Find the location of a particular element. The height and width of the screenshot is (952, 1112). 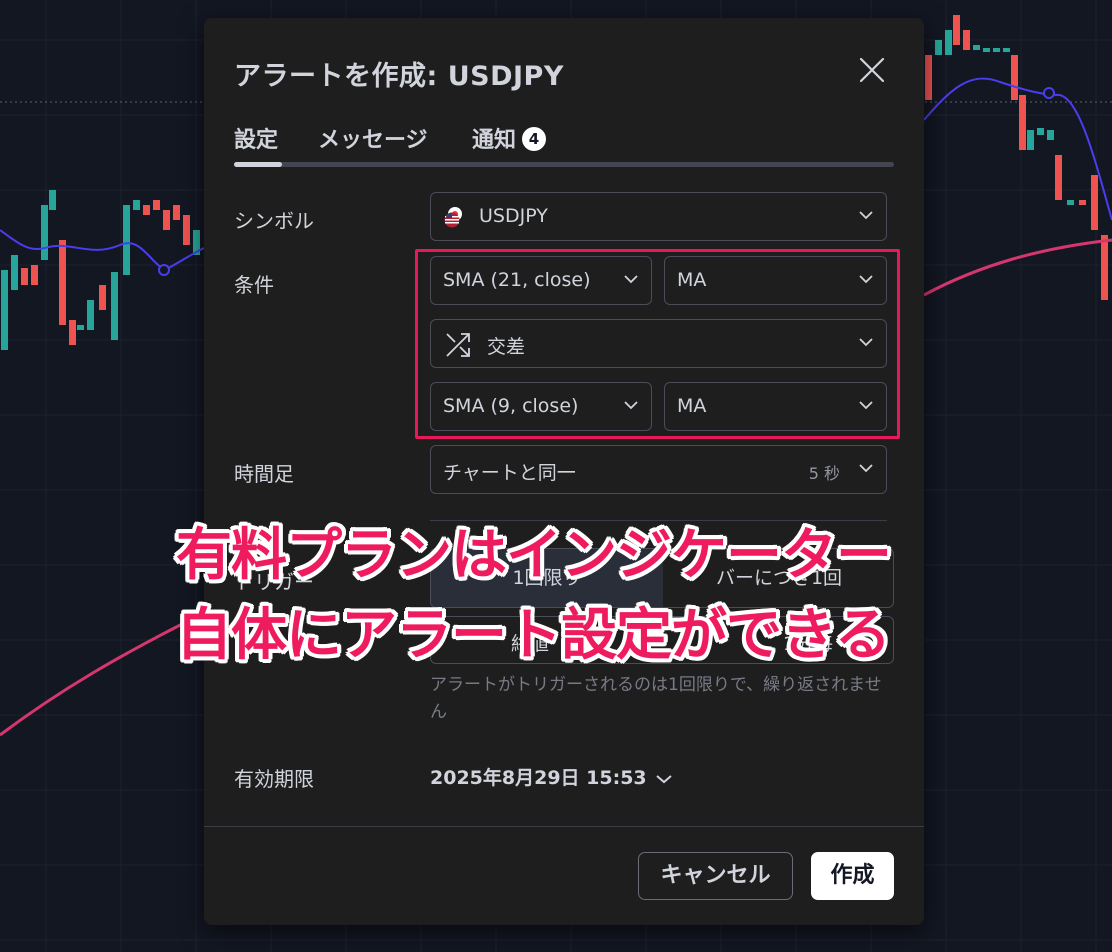

tab-message: メッセージ is located at coordinates (373, 138).